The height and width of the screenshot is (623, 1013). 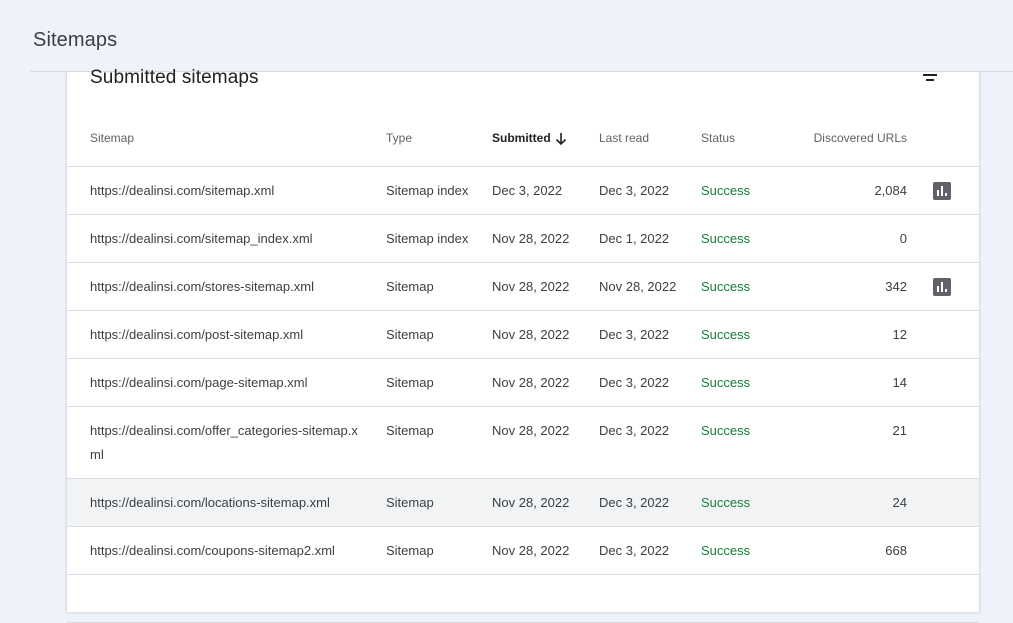 I want to click on sitemap-url: https://dealinsi.com/page-sitemap.xml, so click(x=199, y=382).